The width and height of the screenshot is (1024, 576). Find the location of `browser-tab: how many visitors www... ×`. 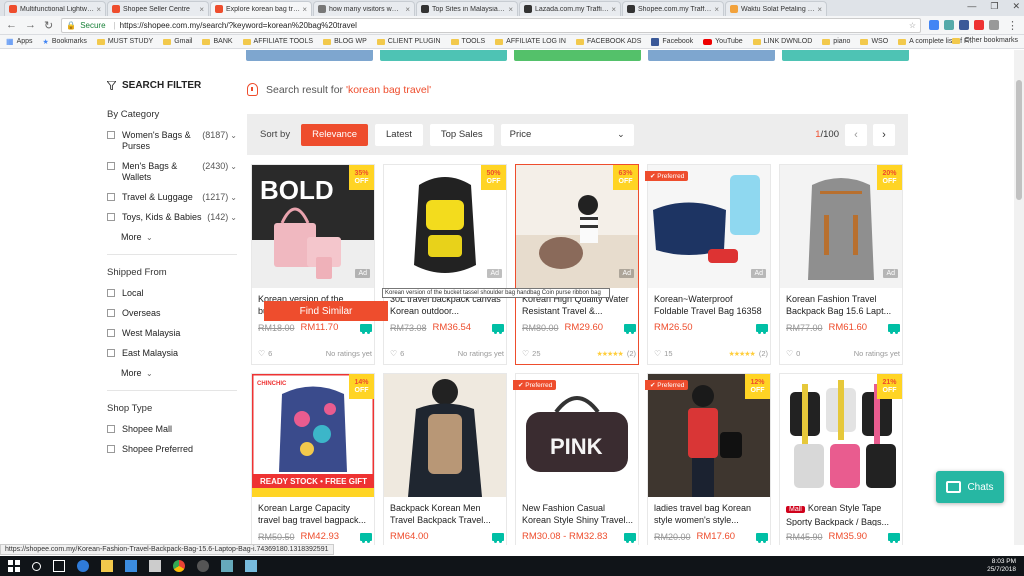

browser-tab: how many visitors www... × is located at coordinates (364, 8).